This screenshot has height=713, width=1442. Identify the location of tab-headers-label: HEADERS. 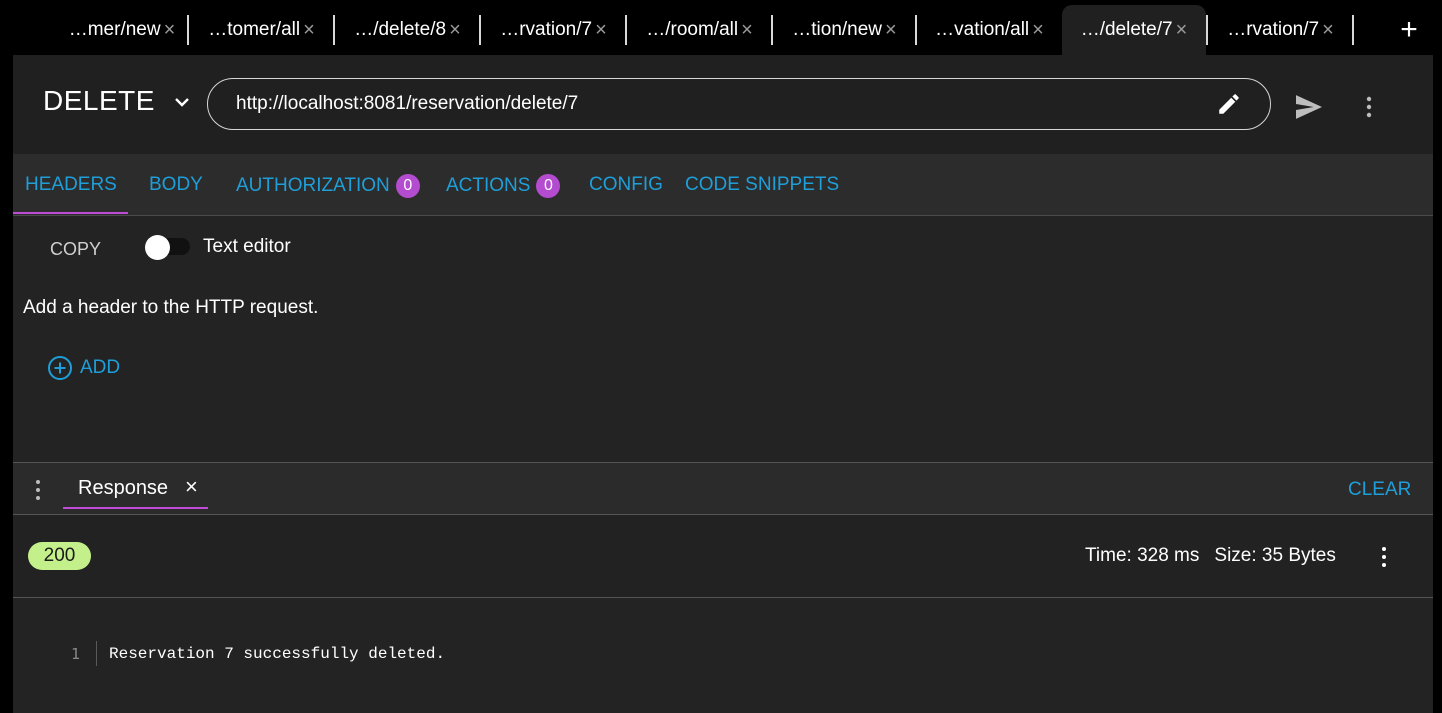
(71, 184).